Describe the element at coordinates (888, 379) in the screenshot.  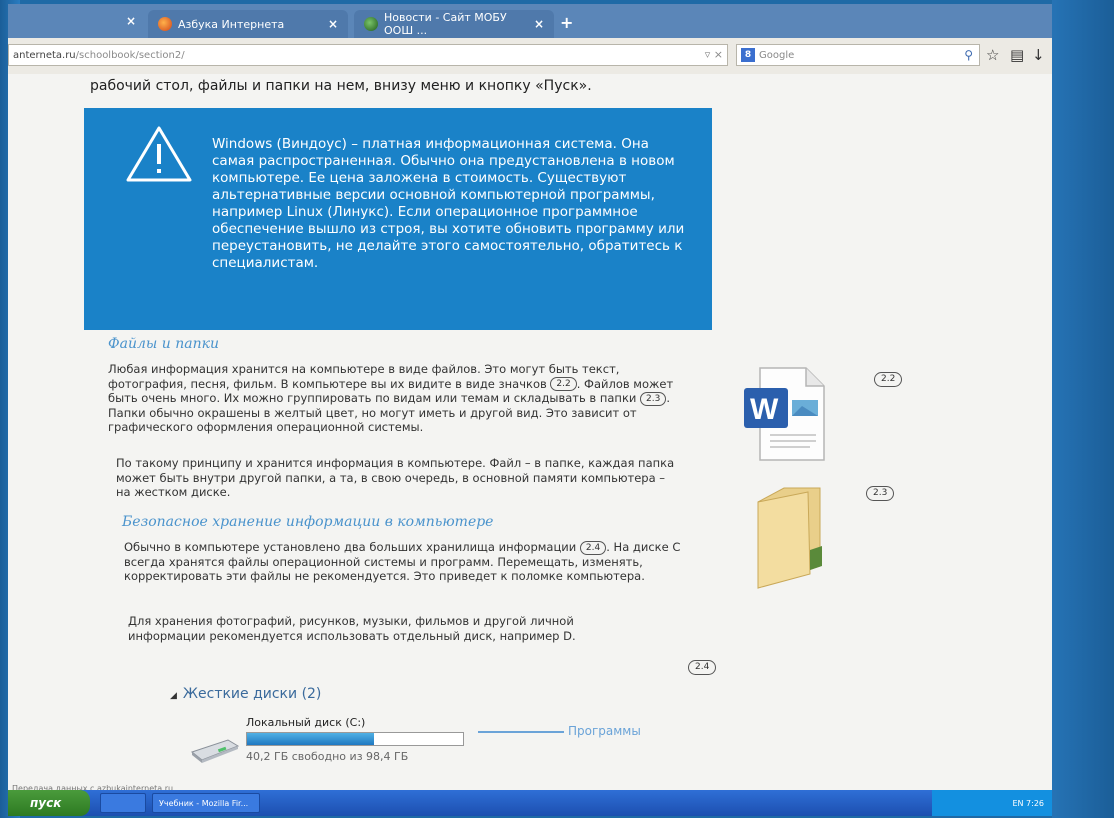
I see `figure-label-2-2: 2.2` at that location.